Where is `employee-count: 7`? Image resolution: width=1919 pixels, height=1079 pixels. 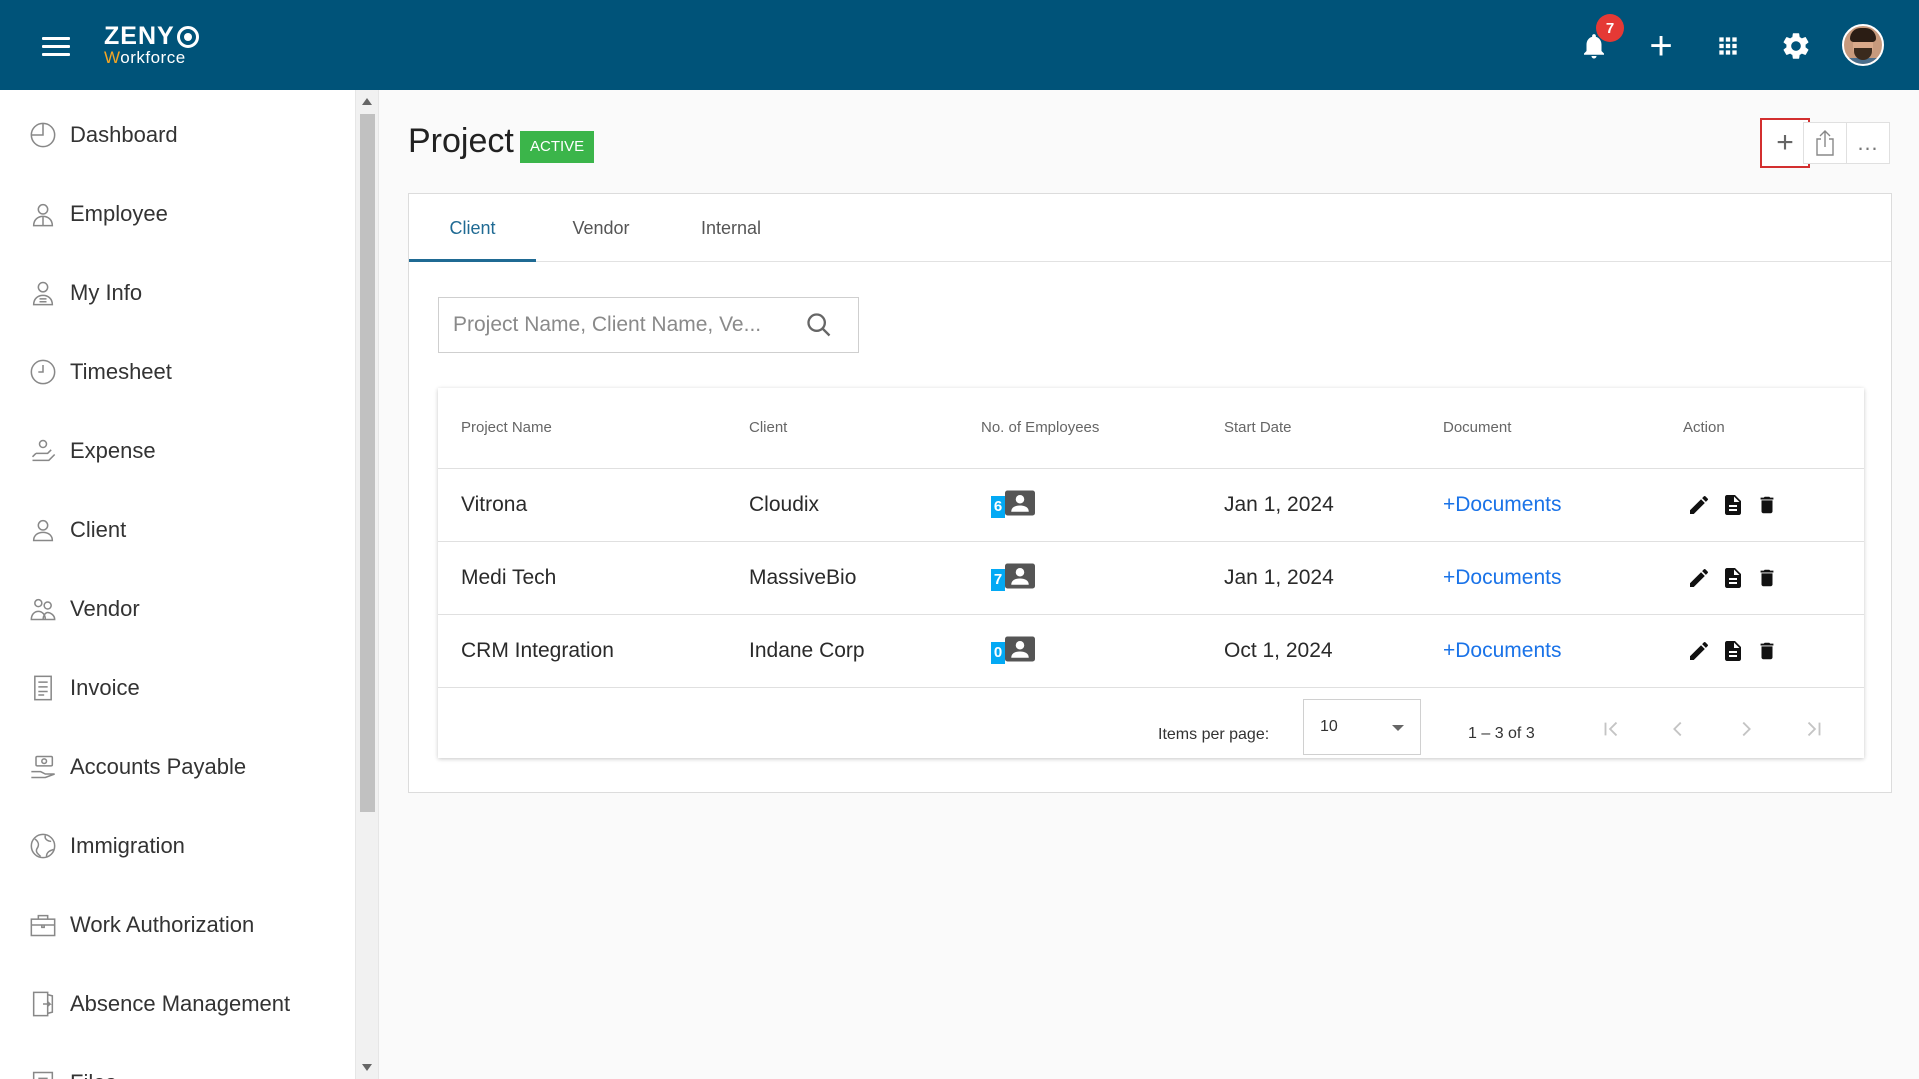
employee-count: 7 is located at coordinates (1014, 578).